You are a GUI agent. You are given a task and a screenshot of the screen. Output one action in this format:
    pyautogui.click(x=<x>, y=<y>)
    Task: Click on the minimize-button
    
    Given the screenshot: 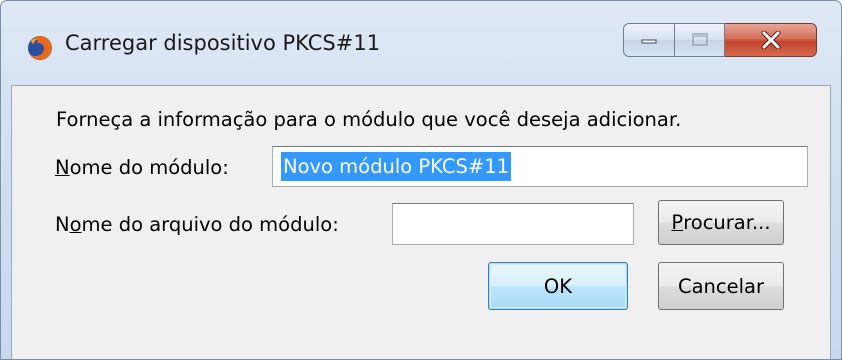 What is the action you would take?
    pyautogui.click(x=649, y=40)
    